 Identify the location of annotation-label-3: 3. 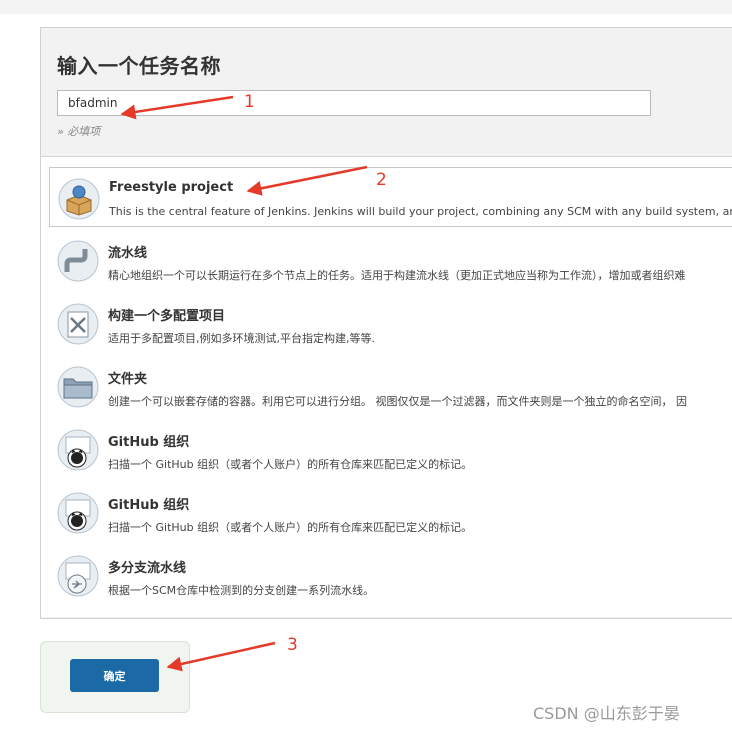
(292, 645).